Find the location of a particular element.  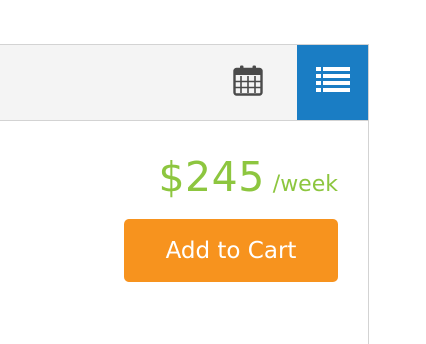

add-to-cart-button: Add to Cart is located at coordinates (231, 250).